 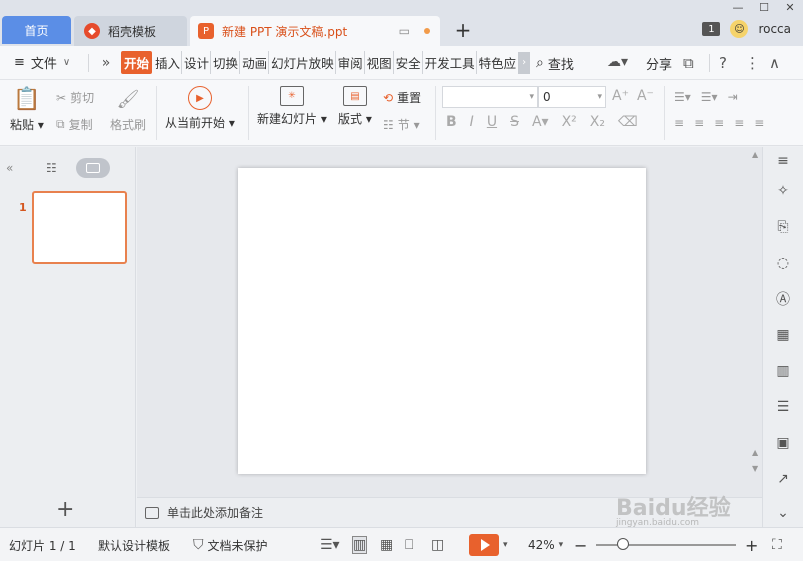 What do you see at coordinates (774, 63) in the screenshot?
I see `collapse-ribbon-icon: ∧` at bounding box center [774, 63].